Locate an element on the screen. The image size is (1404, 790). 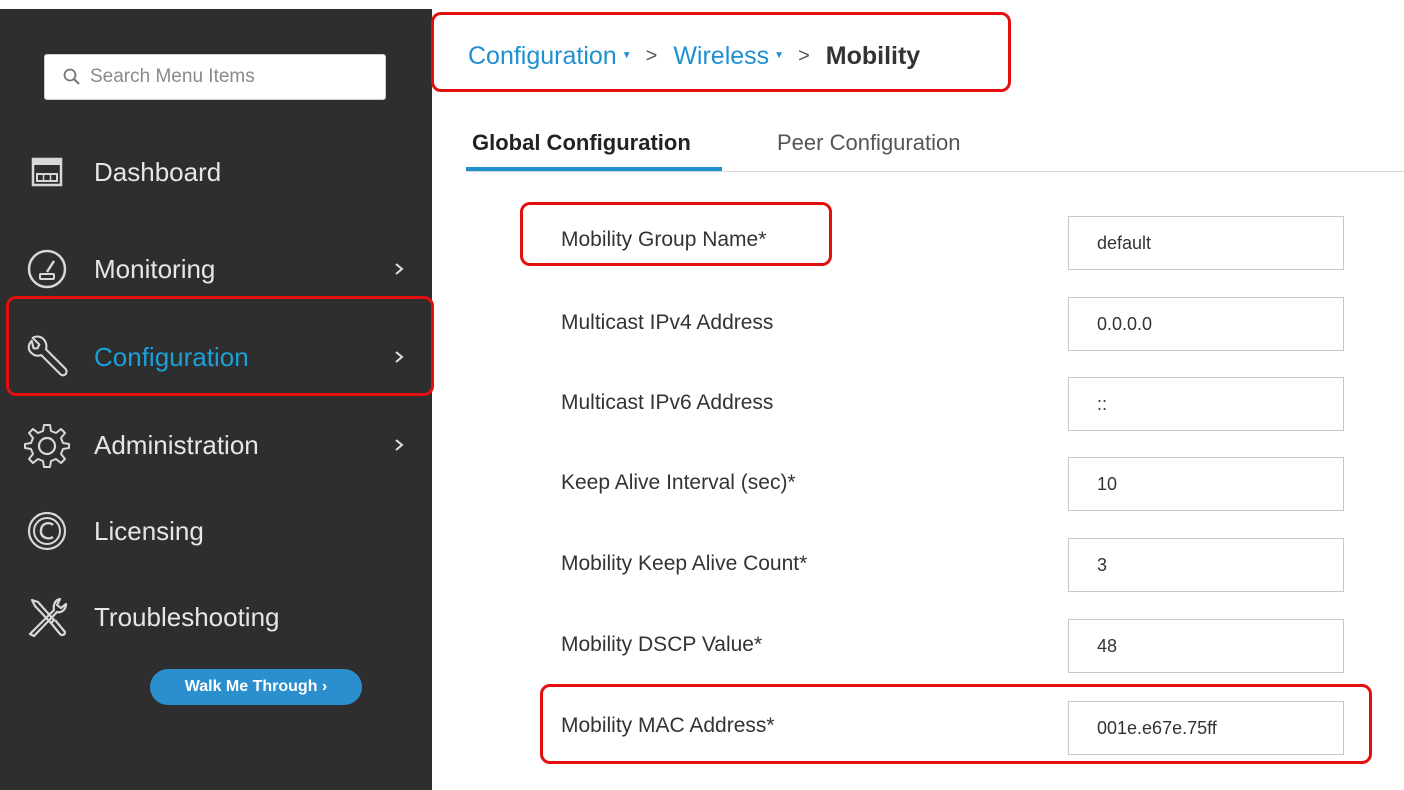
tab-peer-configuration: Peer Configuration is located at coordinates (868, 143).